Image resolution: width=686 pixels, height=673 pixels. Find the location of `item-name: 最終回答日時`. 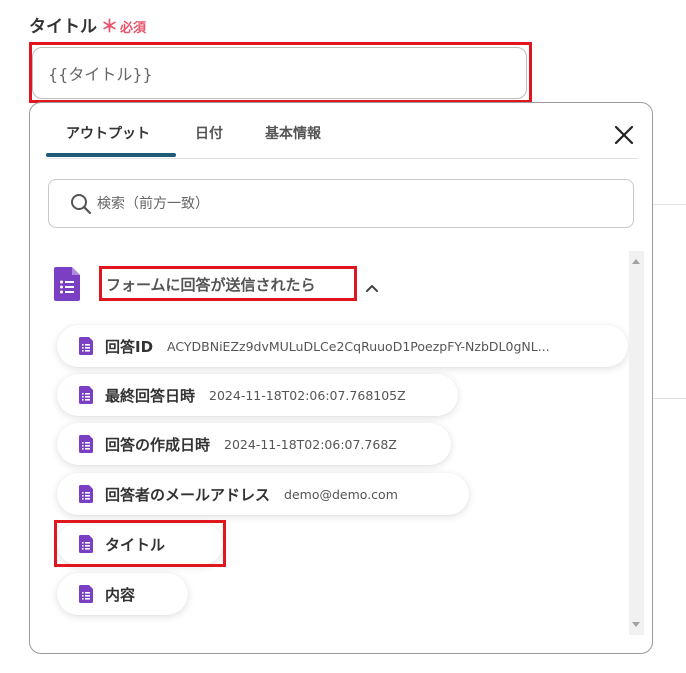

item-name: 最終回答日時 is located at coordinates (150, 395).